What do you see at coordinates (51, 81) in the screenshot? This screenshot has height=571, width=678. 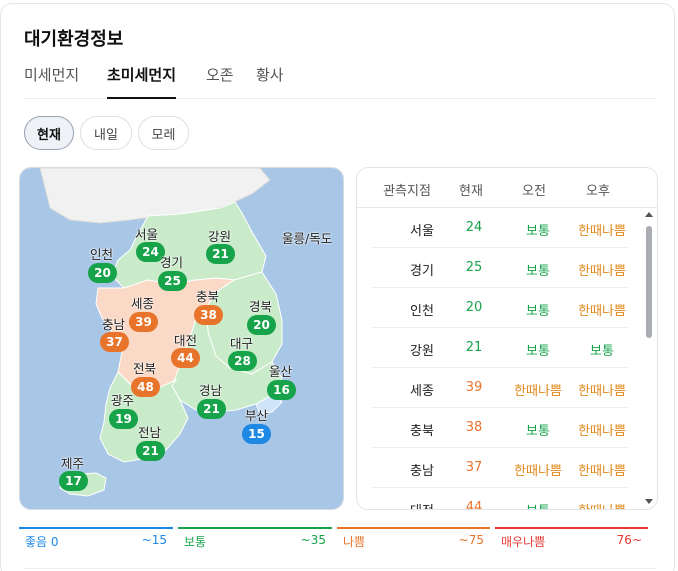 I see `tab-pm10: 미세먼지` at bounding box center [51, 81].